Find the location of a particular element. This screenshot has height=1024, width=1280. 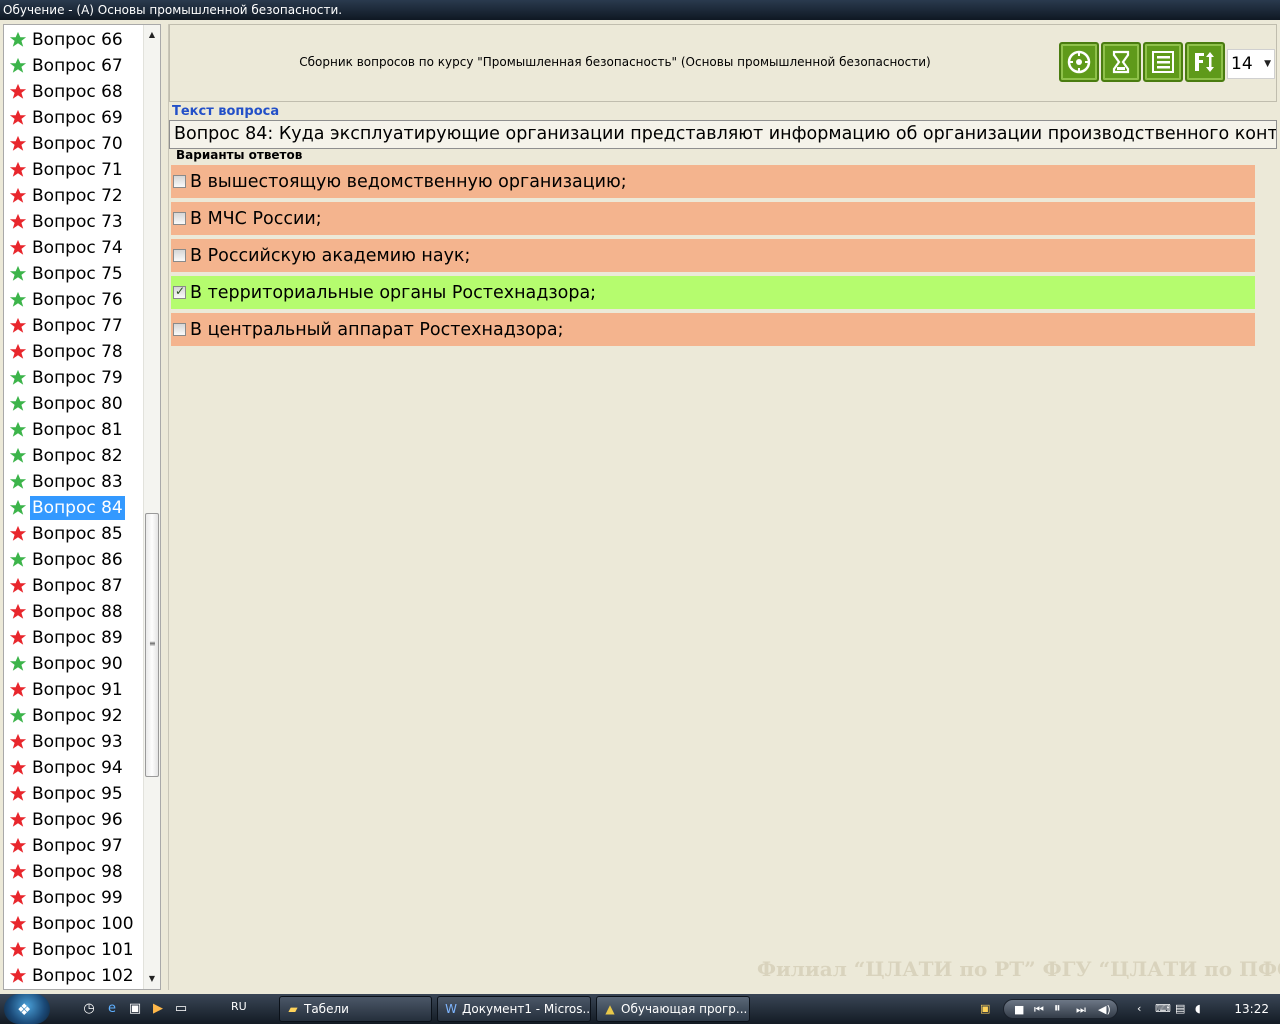

question-list-item: Вопрос 99 is located at coordinates (74, 898).